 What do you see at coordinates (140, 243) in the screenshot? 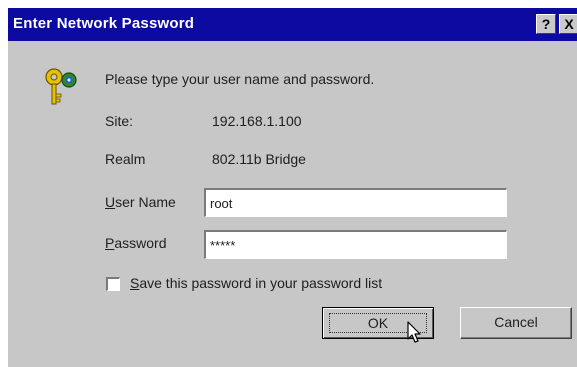
I see `password-label-rest: assword` at bounding box center [140, 243].